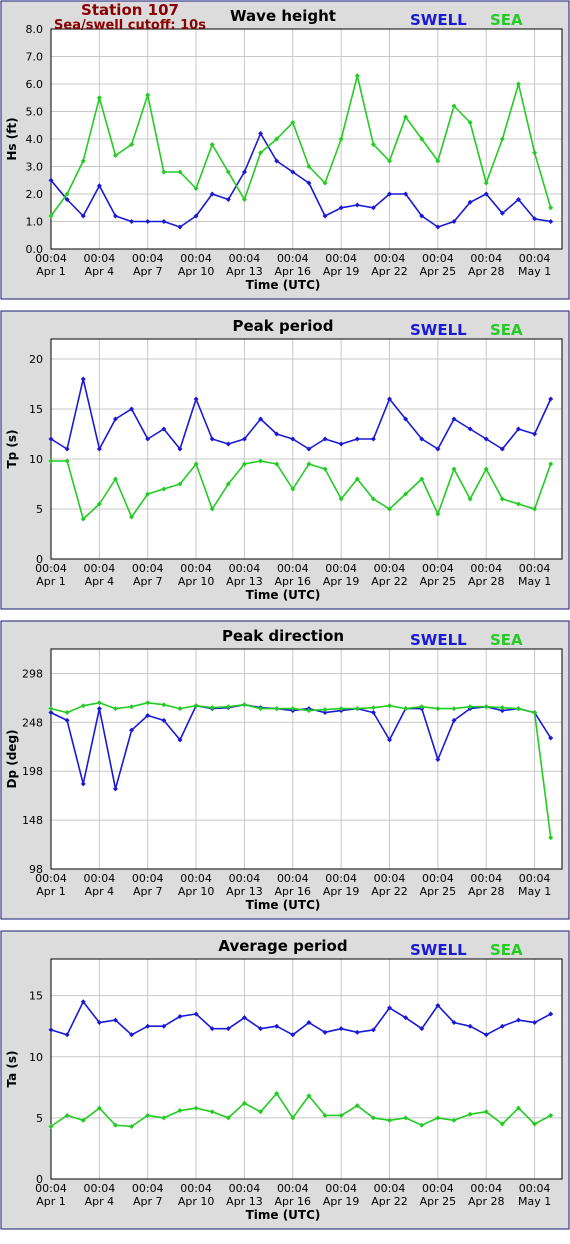  I want to click on y-tick-label: 198, so click(32, 771).